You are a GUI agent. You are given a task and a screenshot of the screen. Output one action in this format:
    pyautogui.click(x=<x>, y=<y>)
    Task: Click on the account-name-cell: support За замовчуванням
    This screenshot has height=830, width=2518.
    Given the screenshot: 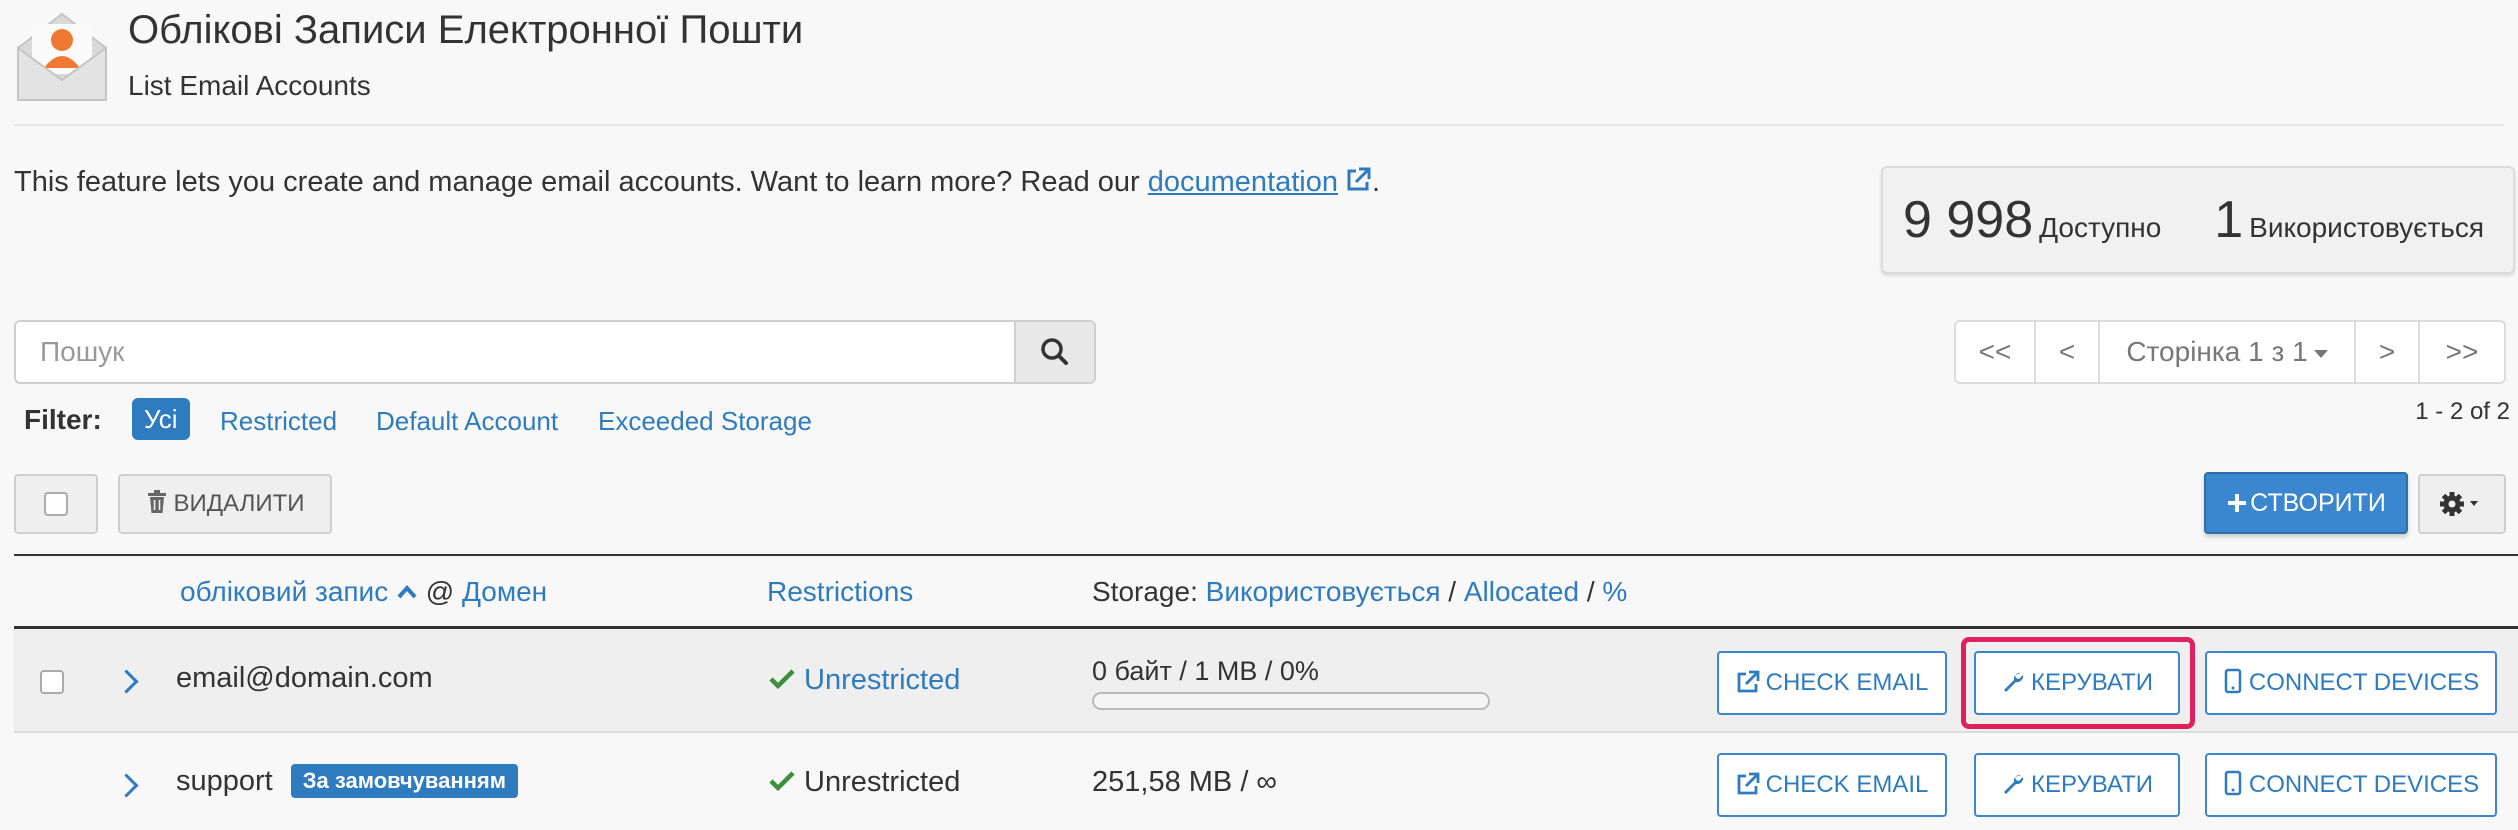 What is the action you would take?
    pyautogui.click(x=347, y=781)
    